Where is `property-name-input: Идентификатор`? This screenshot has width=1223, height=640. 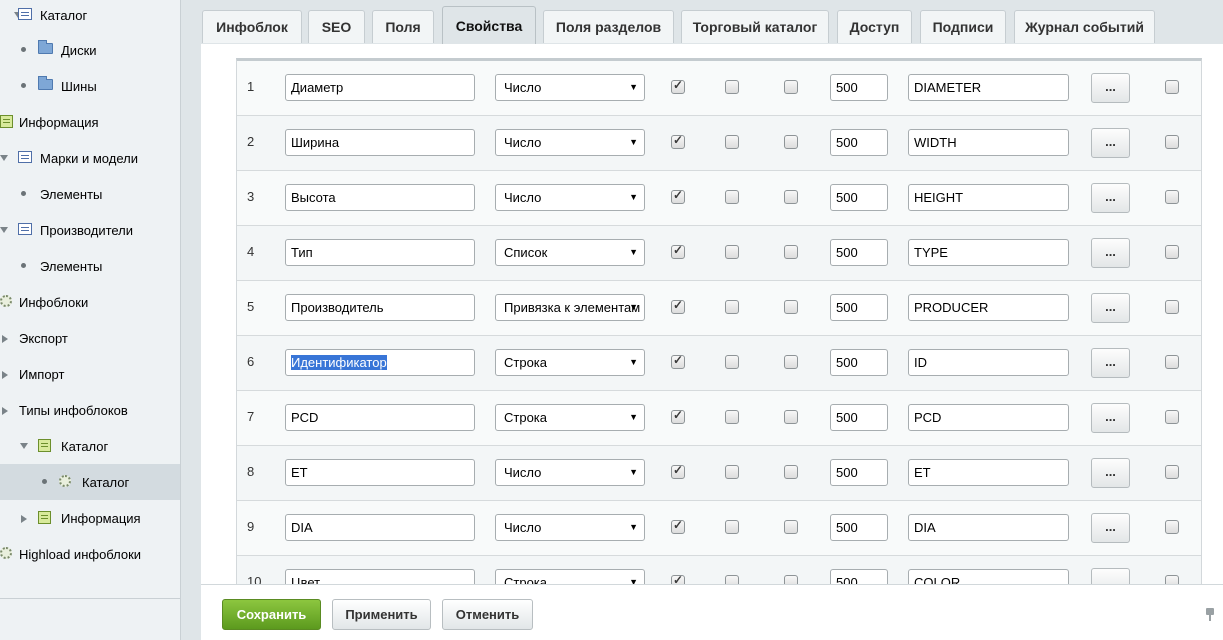 property-name-input: Идентификатор is located at coordinates (380, 362).